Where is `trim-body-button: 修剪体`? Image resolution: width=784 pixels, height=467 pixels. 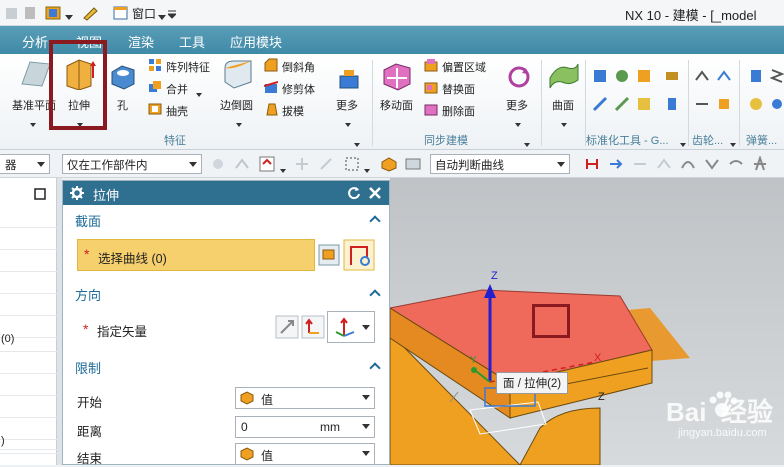
trim-body-button: 修剪体 is located at coordinates (298, 89).